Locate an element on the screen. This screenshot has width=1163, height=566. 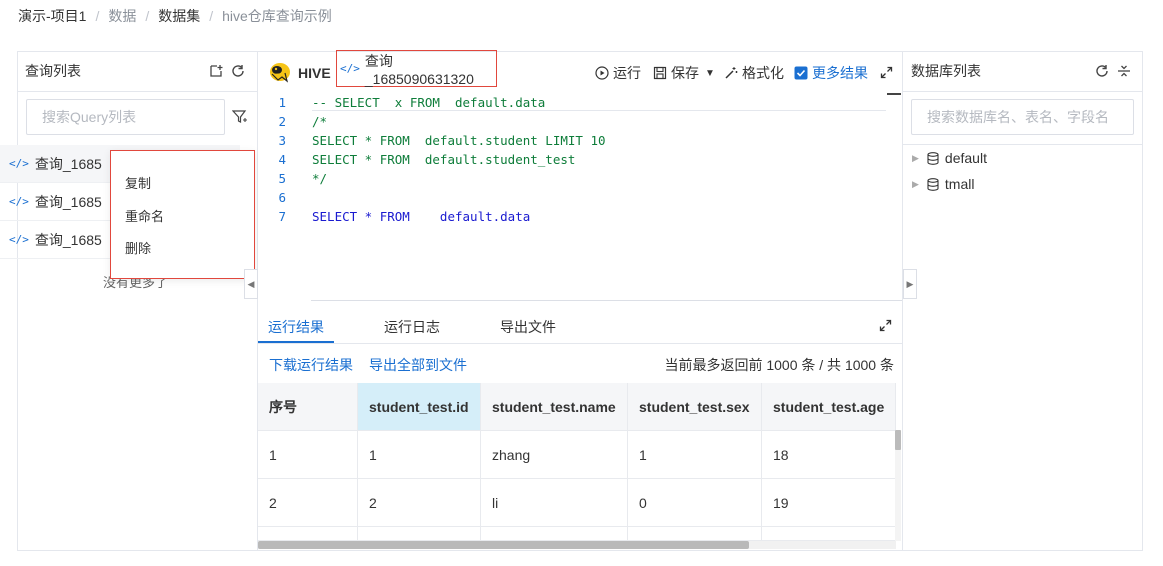
more-results-label: 更多结果 is located at coordinates (840, 73).